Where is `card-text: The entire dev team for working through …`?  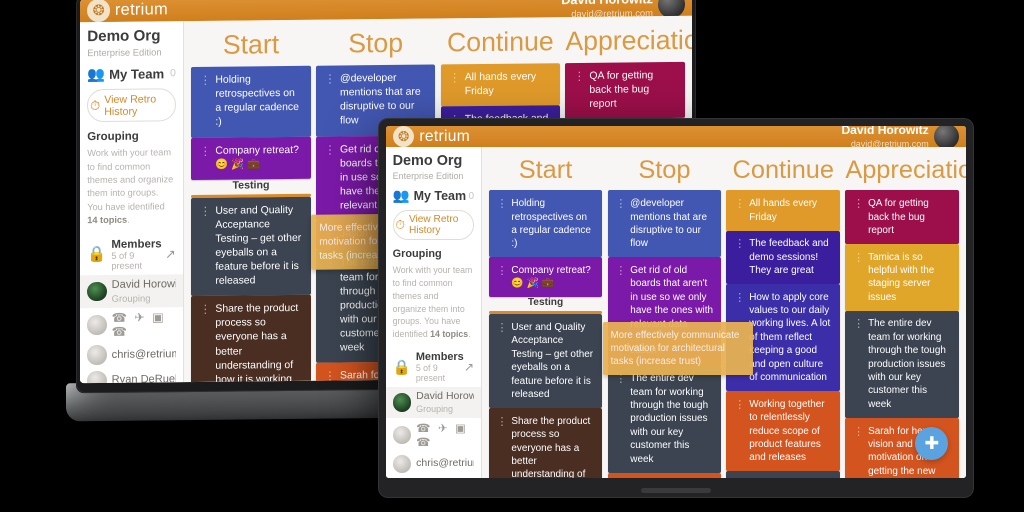
card-text: The entire dev team for working through … is located at coordinates (907, 364).